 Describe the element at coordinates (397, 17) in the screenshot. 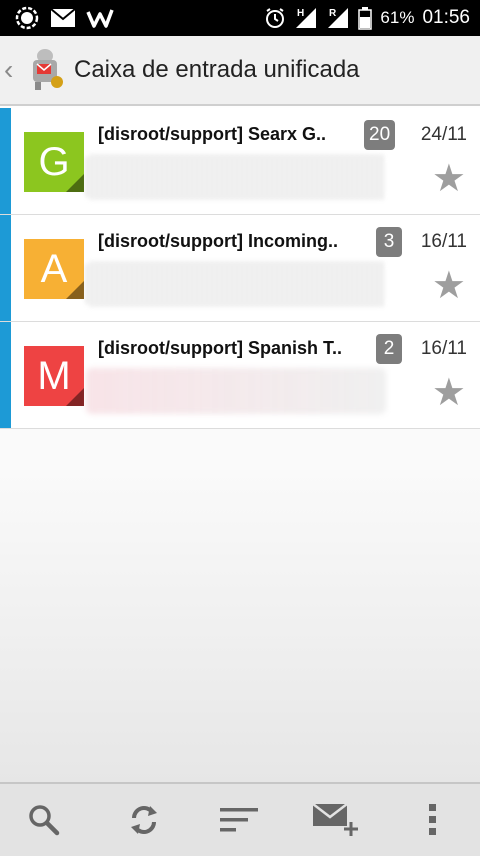

I see `battery-percent: 61%` at that location.